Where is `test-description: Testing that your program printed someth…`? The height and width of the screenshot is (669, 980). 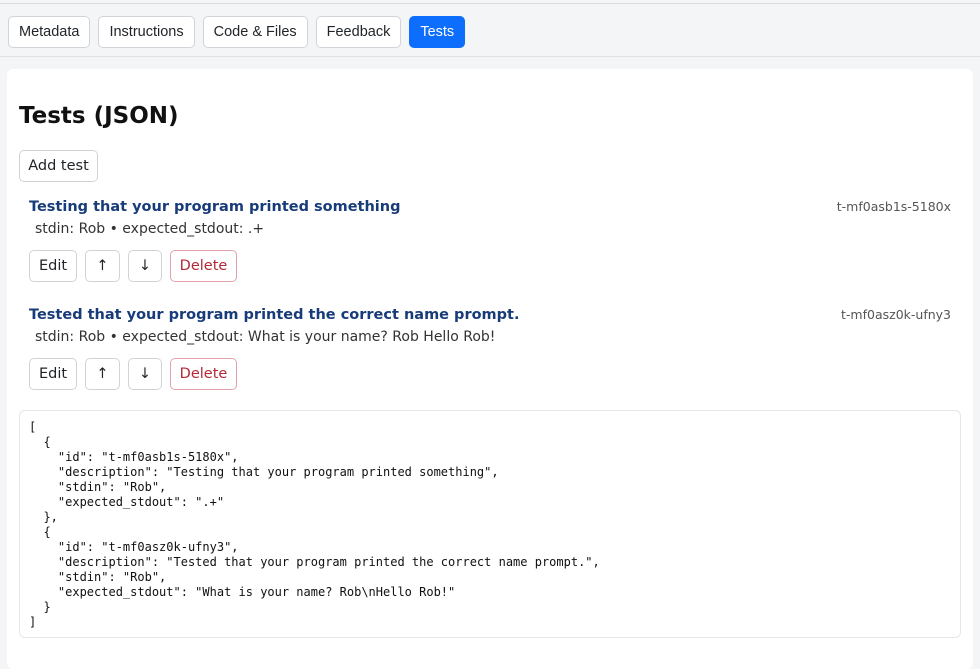 test-description: Testing that your program printed someth… is located at coordinates (215, 207).